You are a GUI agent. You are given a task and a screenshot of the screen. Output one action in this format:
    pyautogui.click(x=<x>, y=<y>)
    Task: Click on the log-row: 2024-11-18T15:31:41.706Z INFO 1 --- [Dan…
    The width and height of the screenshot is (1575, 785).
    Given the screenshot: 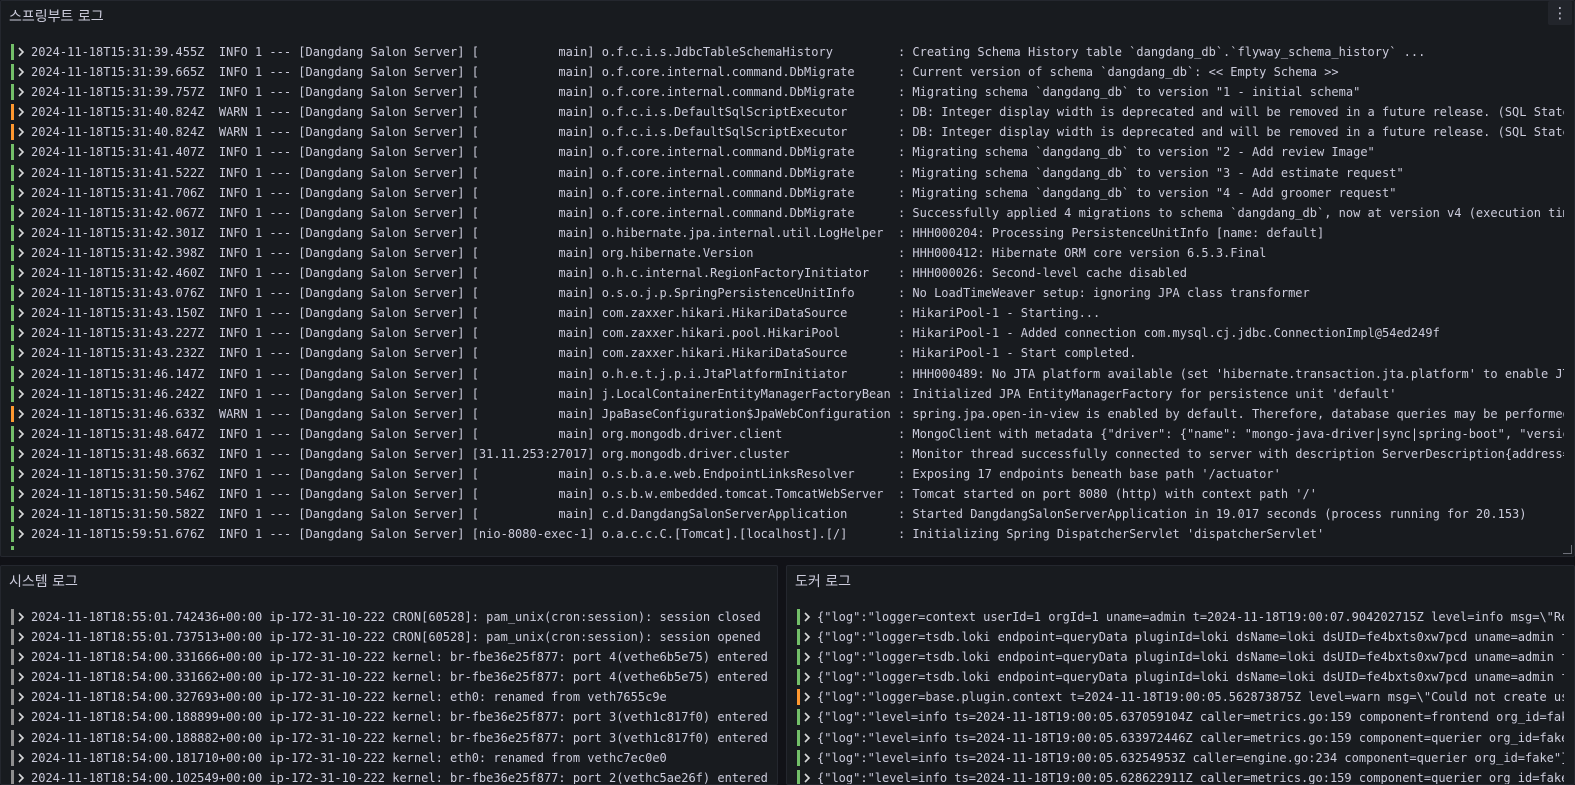 What is the action you would take?
    pyautogui.click(x=787, y=193)
    